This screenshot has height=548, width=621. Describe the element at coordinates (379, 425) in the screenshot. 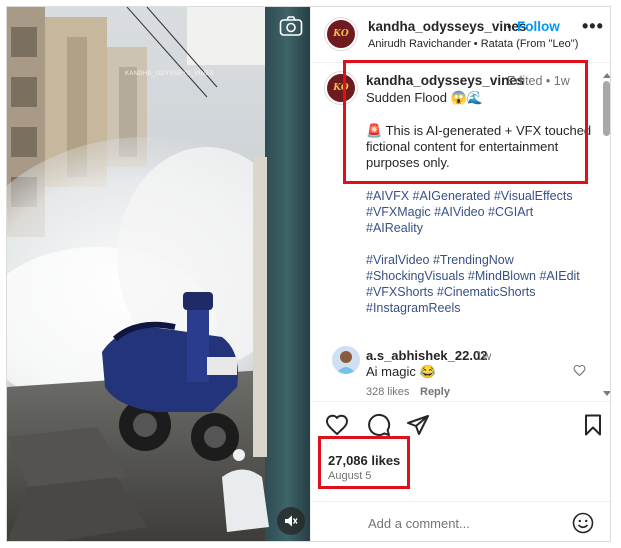

I see `comment-bubble-icon` at that location.